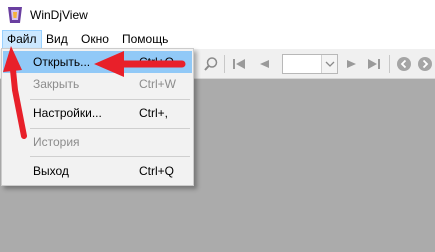 This screenshot has height=252, width=435. What do you see at coordinates (56, 142) in the screenshot?
I see `menu-item-label: История` at bounding box center [56, 142].